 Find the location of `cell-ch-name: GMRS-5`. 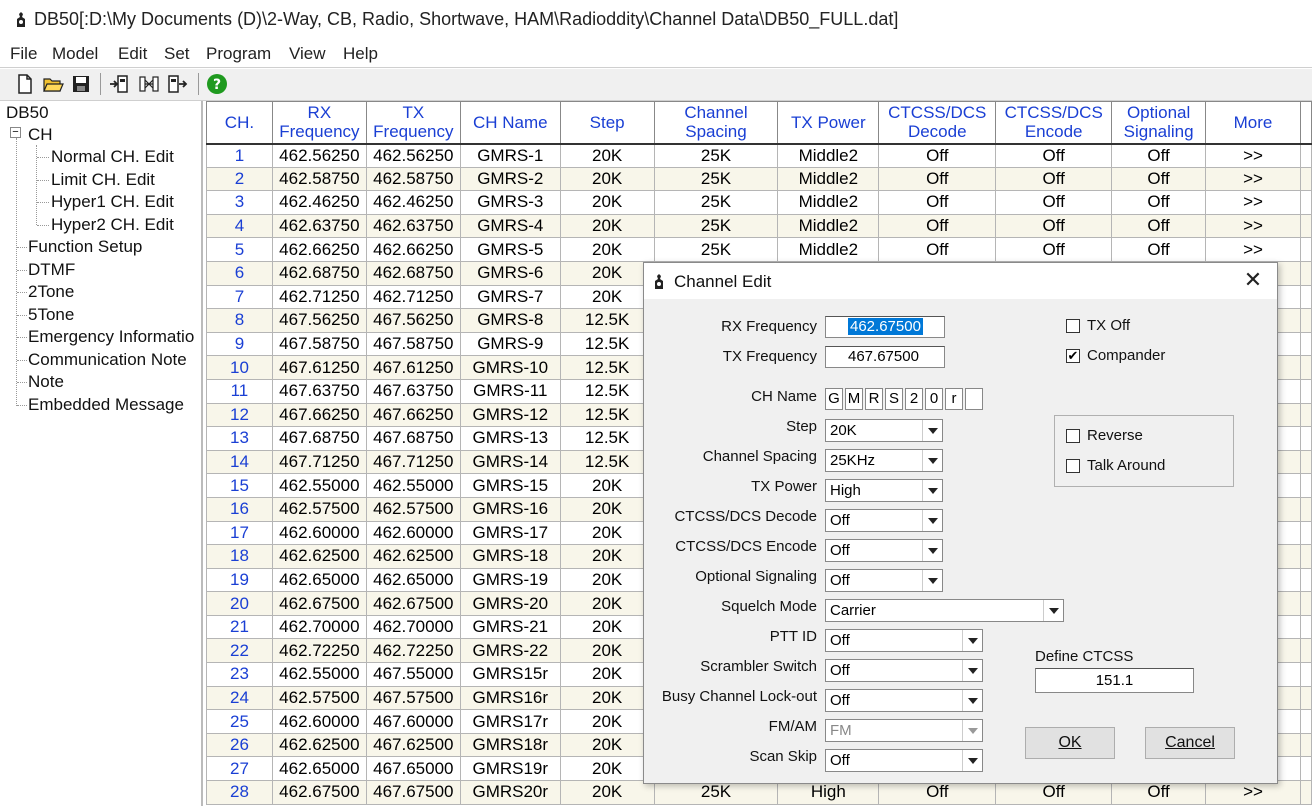

cell-ch-name: GMRS-5 is located at coordinates (510, 249).